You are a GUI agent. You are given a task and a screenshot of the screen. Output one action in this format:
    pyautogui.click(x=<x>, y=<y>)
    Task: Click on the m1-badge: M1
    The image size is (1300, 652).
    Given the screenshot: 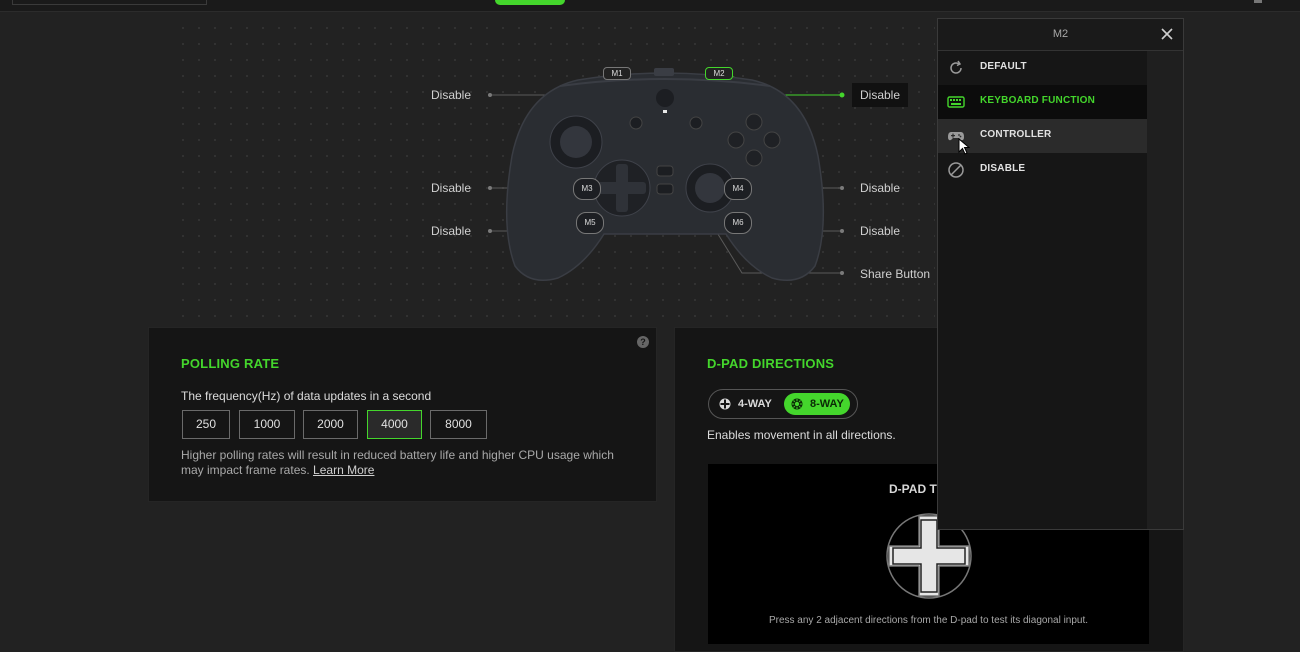 What is the action you would take?
    pyautogui.click(x=617, y=73)
    